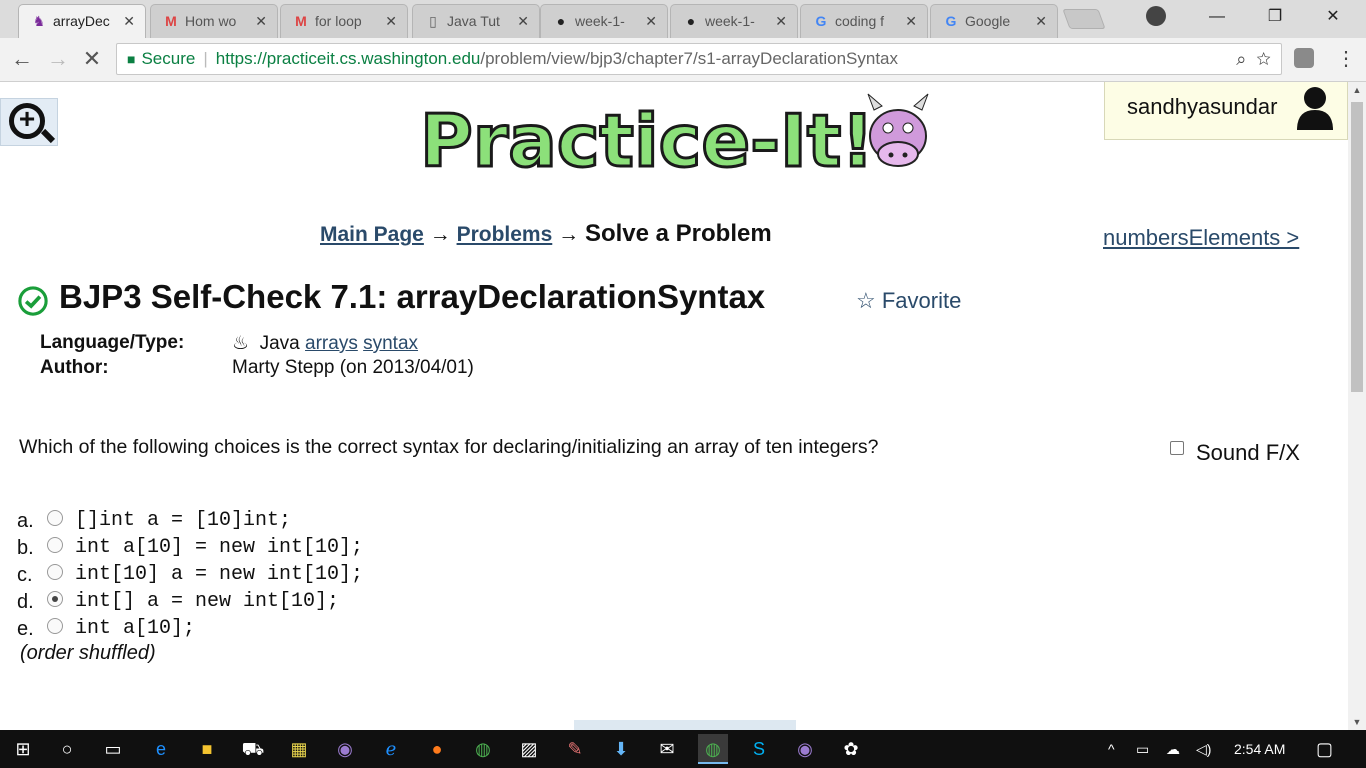  I want to click on author-label: Author:, so click(74, 367).